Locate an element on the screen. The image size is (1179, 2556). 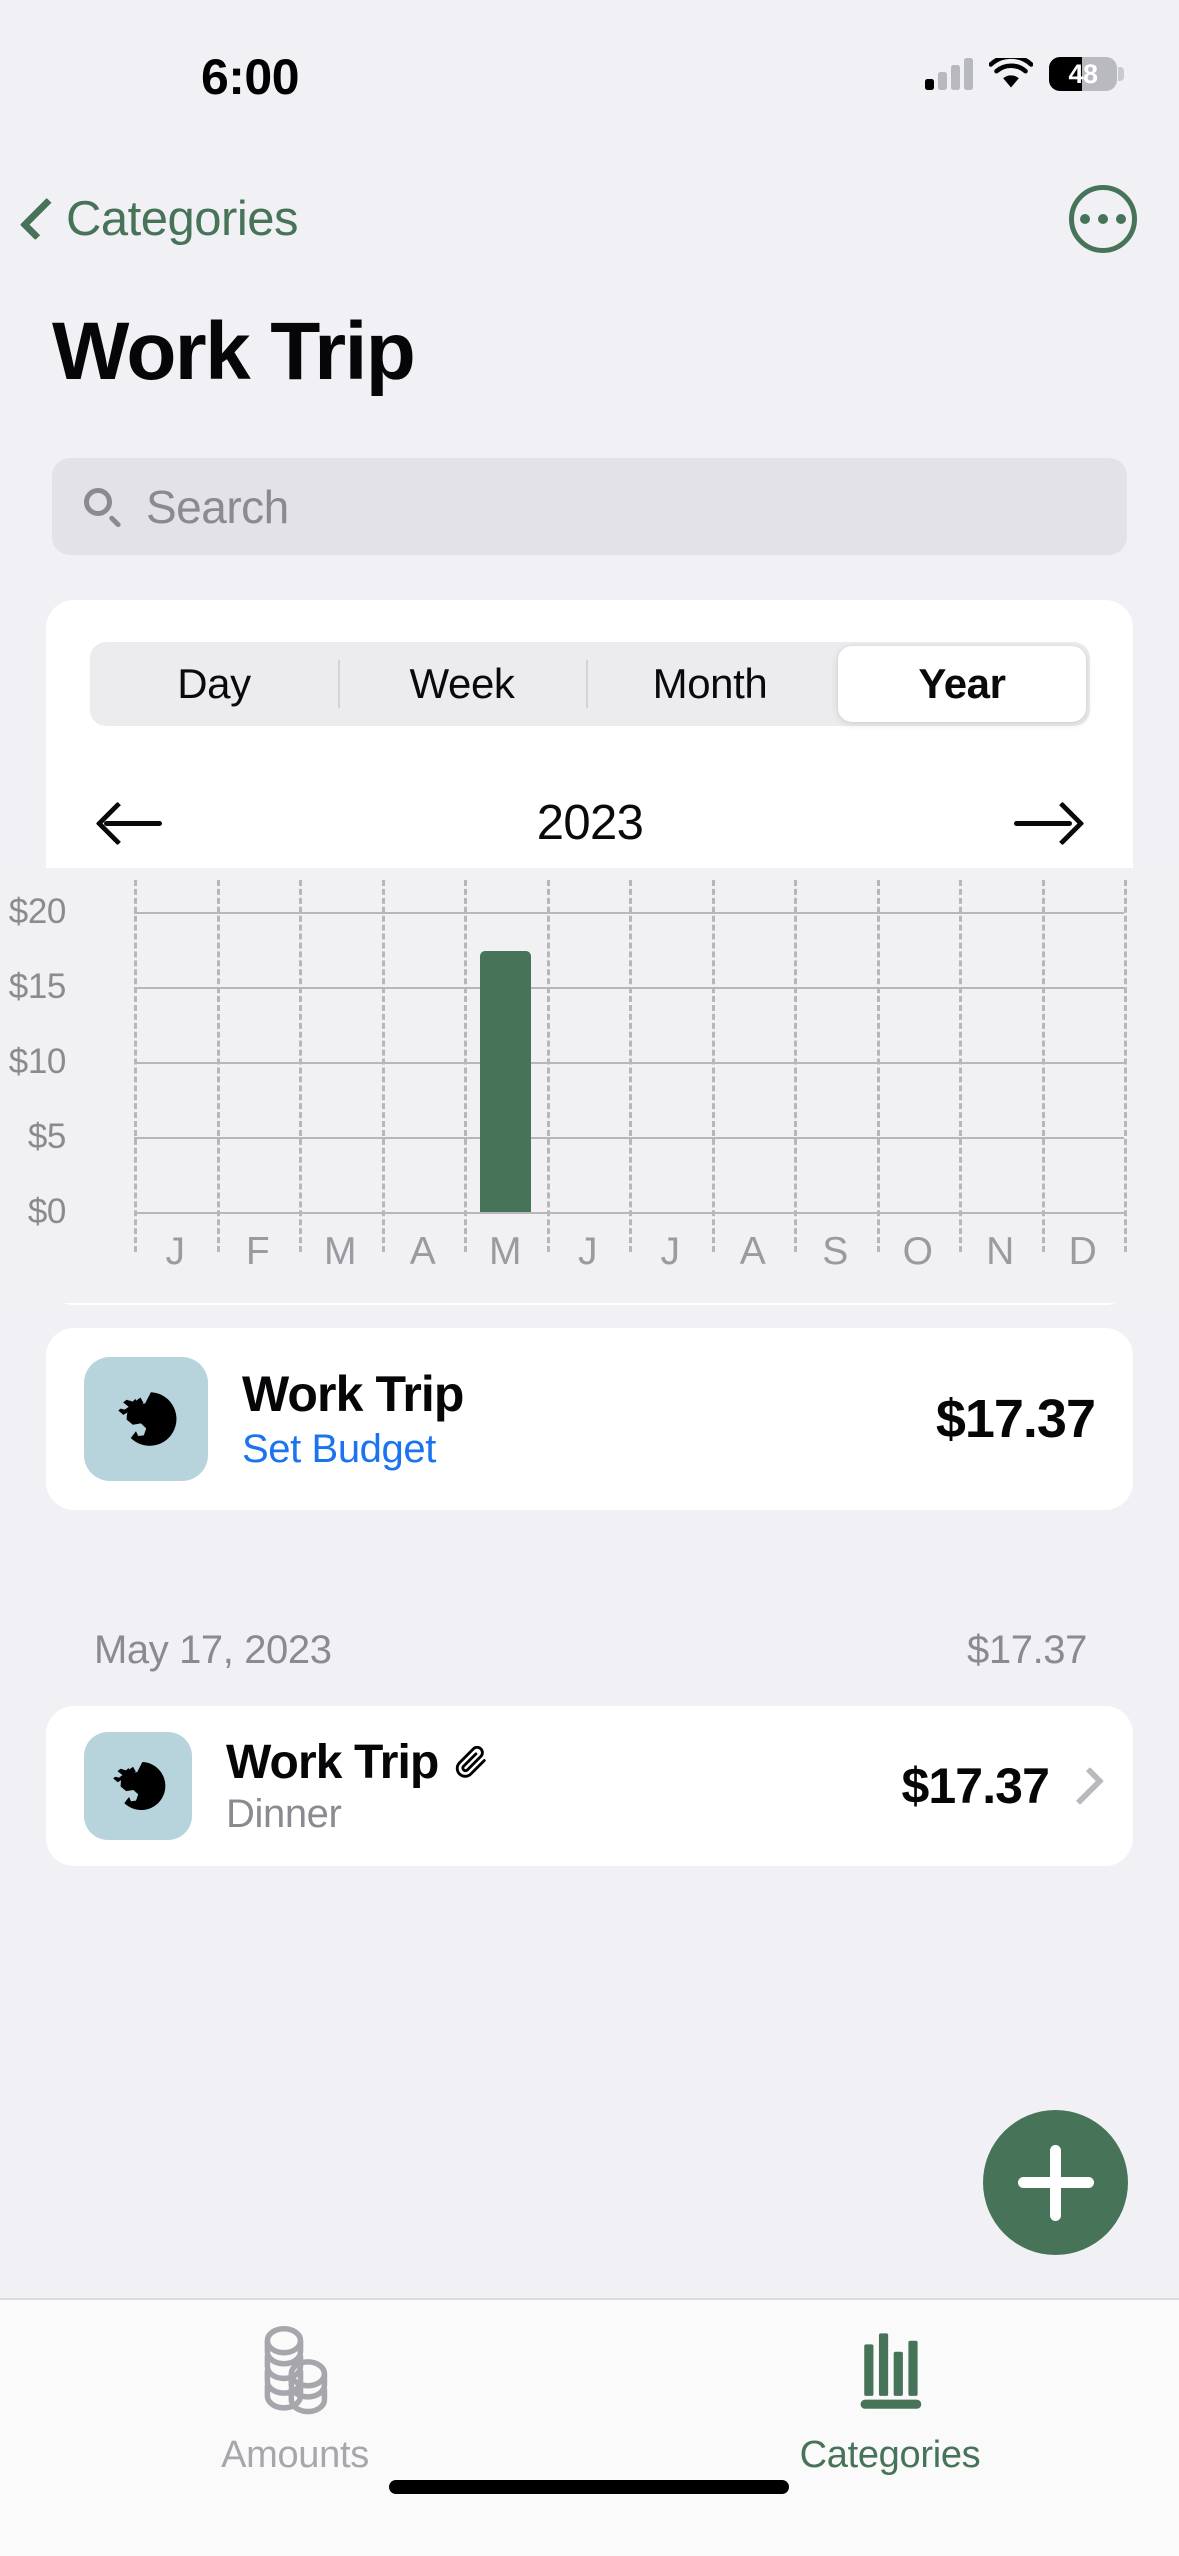
transaction-date-header: May 17, 2023 $17.37 is located at coordinates (590, 1650).